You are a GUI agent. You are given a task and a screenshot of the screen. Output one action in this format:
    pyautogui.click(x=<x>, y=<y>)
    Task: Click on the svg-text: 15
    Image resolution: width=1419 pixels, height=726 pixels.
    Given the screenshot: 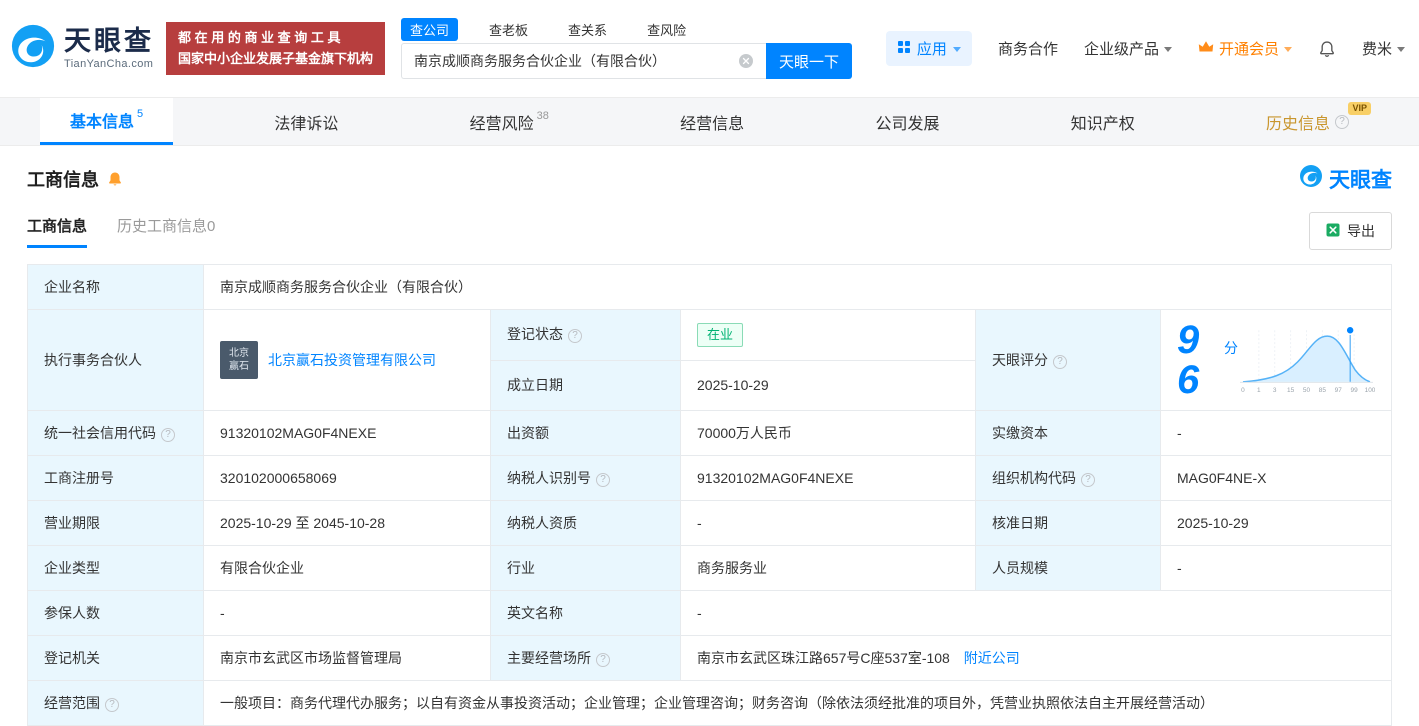 What is the action you would take?
    pyautogui.click(x=1291, y=390)
    